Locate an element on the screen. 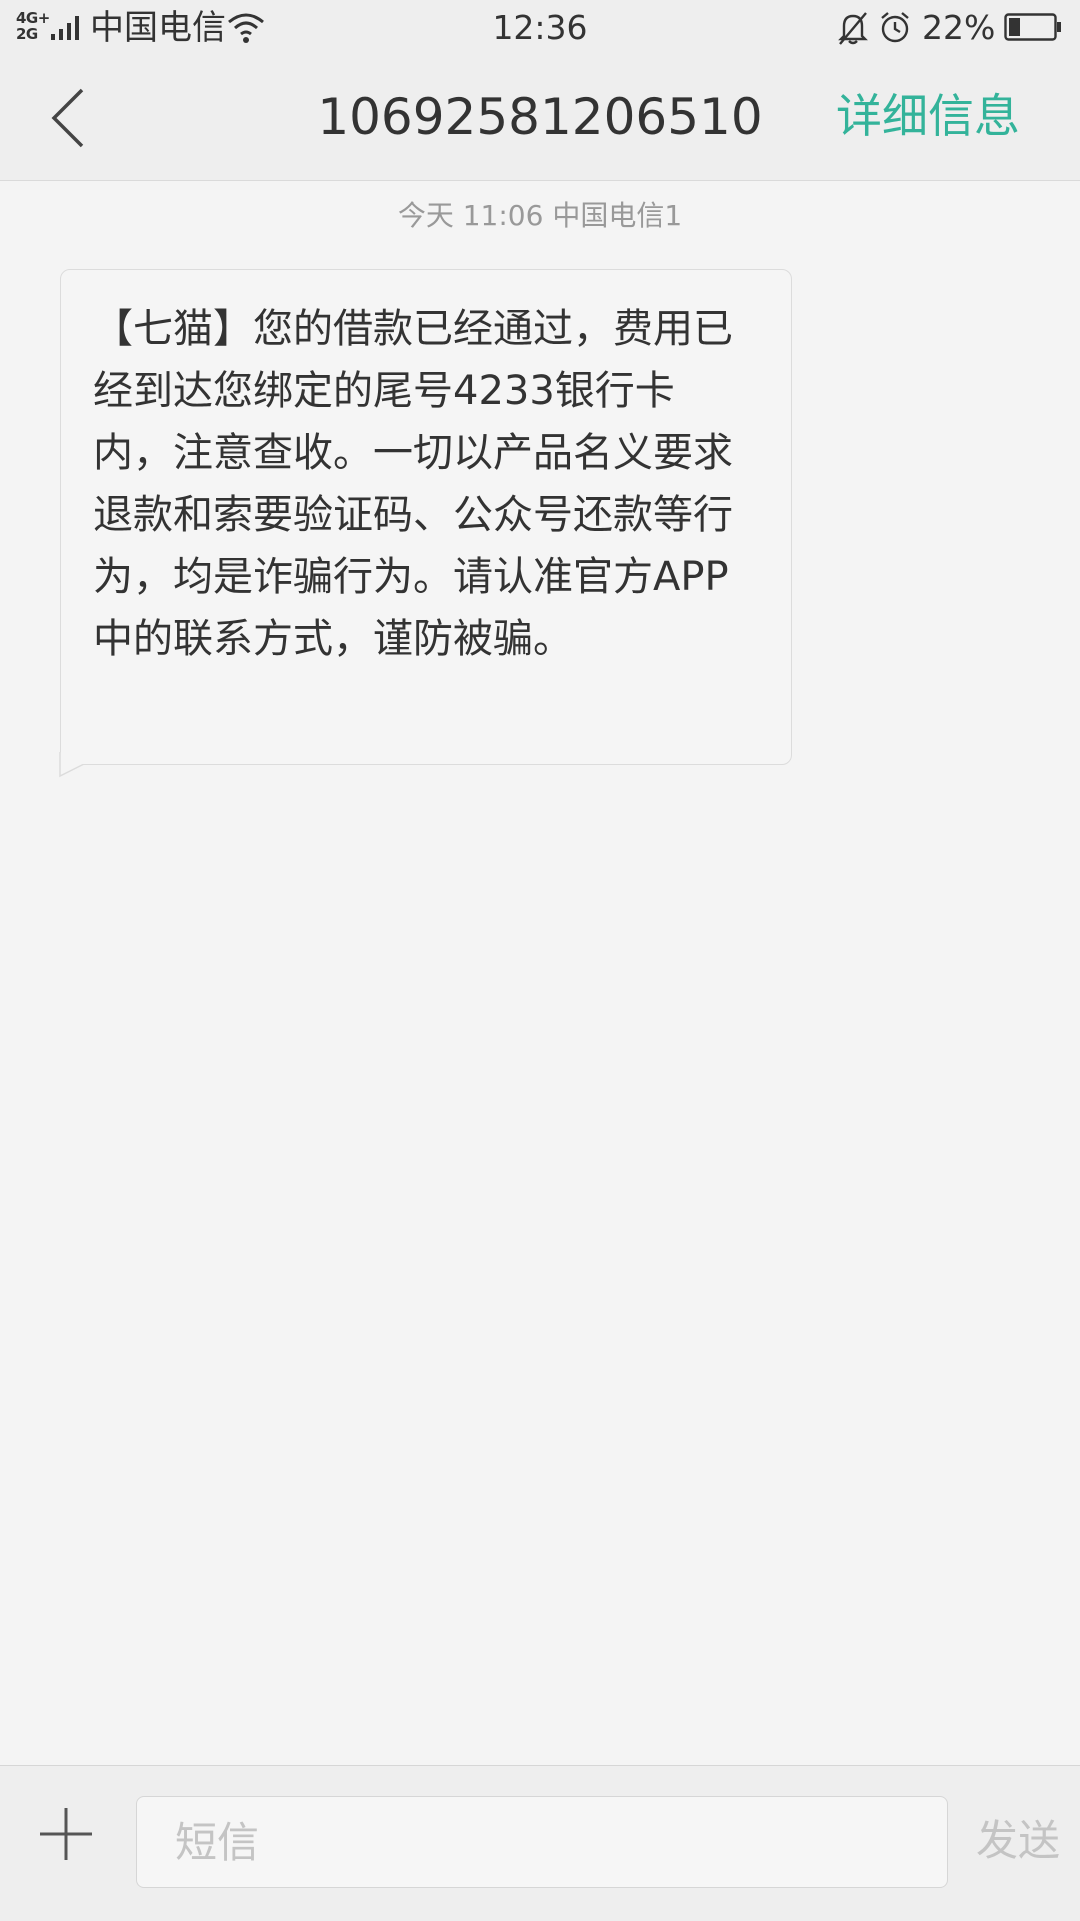 The width and height of the screenshot is (1080, 1921). status-bar: 4G+ 2G 中国电信 12:36 22% is located at coordinates (540, 28).